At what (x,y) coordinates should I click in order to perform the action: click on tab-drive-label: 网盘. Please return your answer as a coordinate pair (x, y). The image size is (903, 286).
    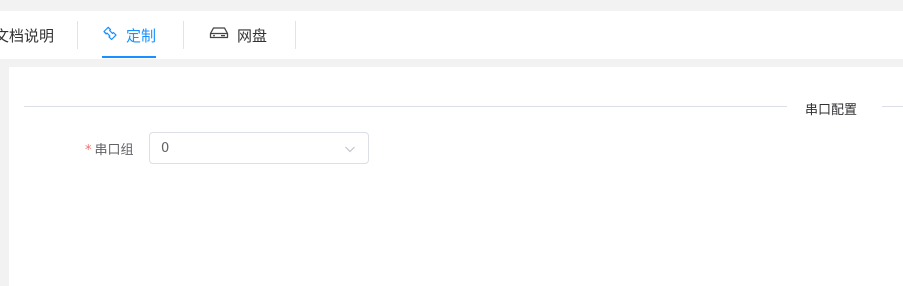
    Looking at the image, I should click on (252, 35).